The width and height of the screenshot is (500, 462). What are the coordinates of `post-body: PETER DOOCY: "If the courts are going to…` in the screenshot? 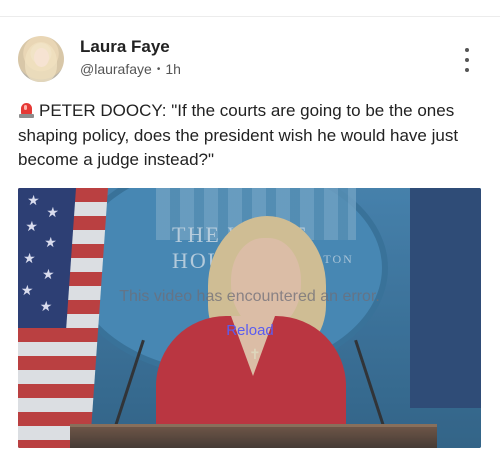 It's located at (249, 136).